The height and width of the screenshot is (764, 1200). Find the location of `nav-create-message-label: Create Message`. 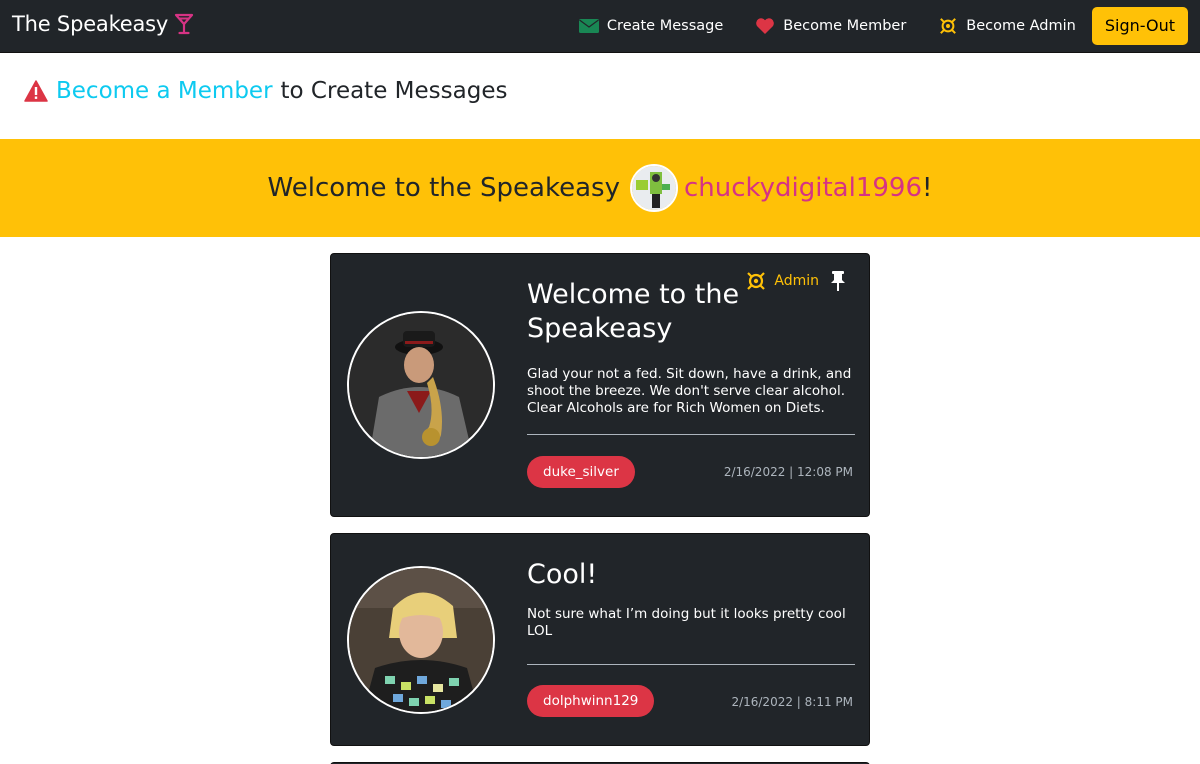

nav-create-message-label: Create Message is located at coordinates (665, 26).